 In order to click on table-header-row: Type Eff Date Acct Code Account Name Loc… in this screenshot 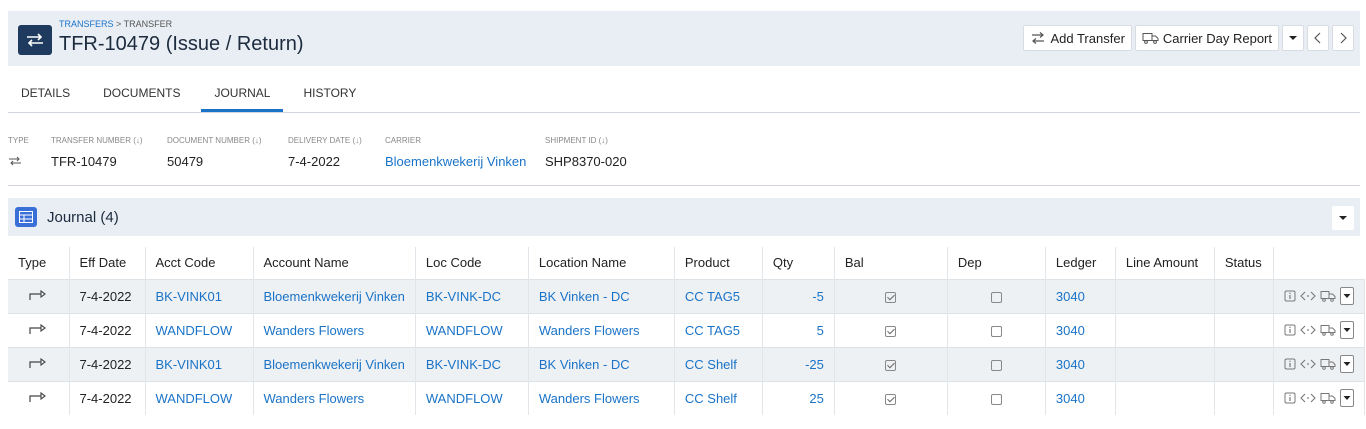, I will do `click(686, 263)`.